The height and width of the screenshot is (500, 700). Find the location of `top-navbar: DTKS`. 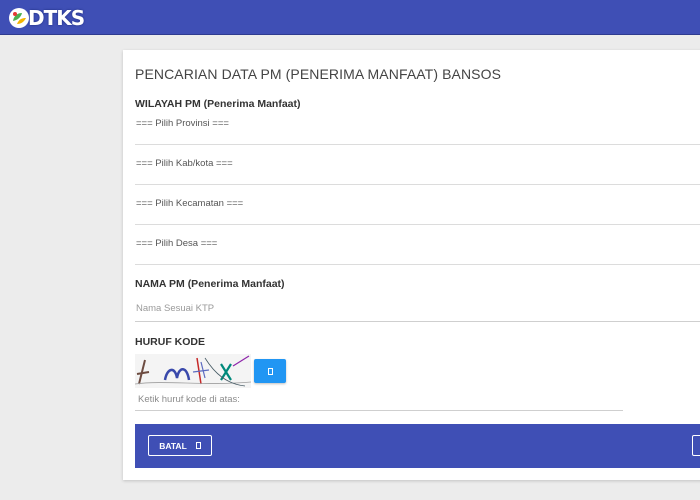

top-navbar: DTKS is located at coordinates (350, 17).